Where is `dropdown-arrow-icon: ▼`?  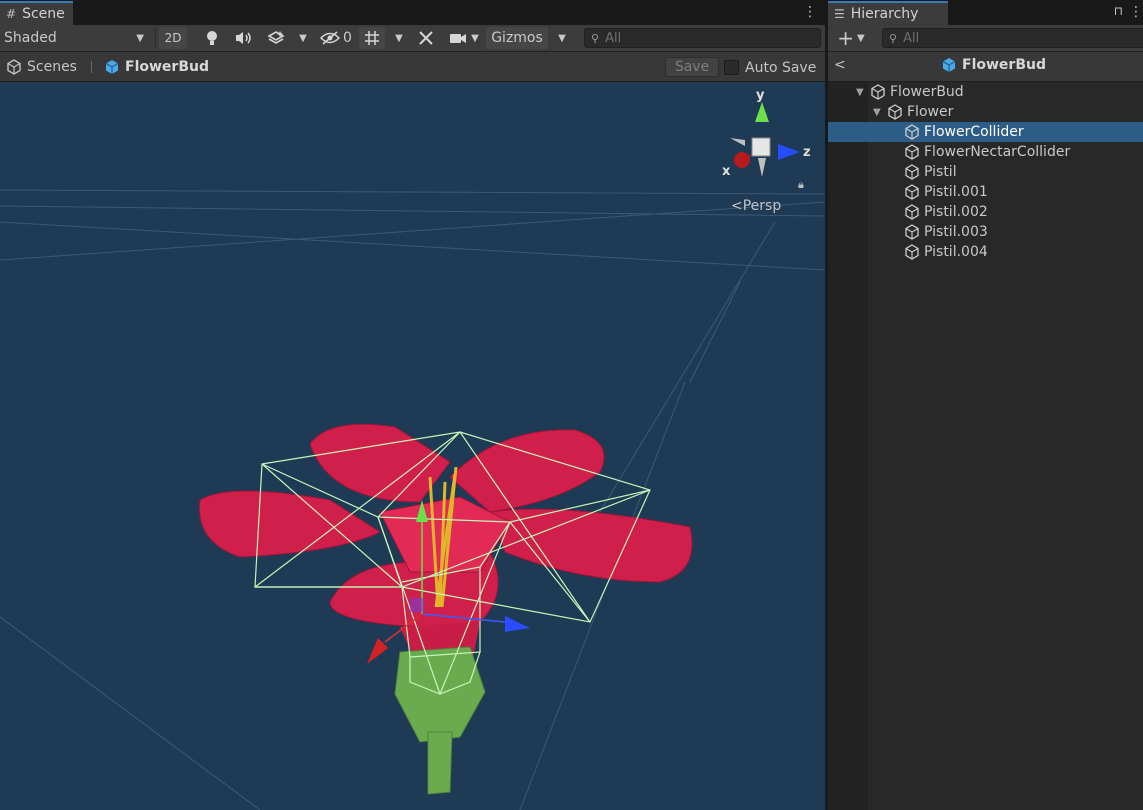
dropdown-arrow-icon: ▼ is located at coordinates (140, 38).